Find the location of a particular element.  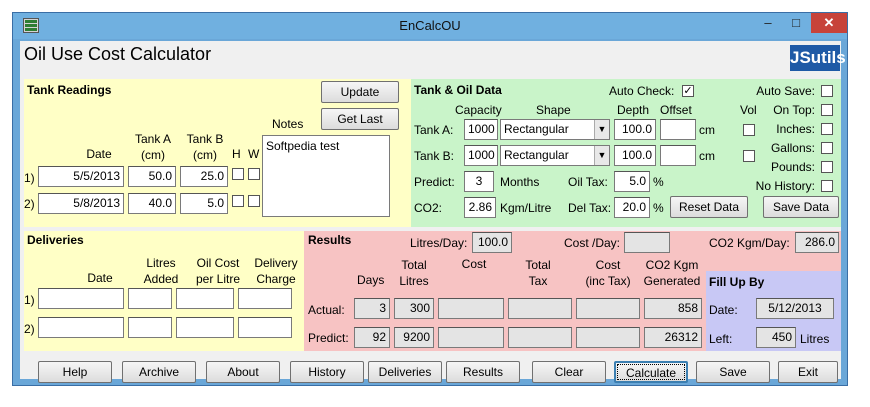

reading-2-date-input: 5/8/2013 is located at coordinates (81, 203).